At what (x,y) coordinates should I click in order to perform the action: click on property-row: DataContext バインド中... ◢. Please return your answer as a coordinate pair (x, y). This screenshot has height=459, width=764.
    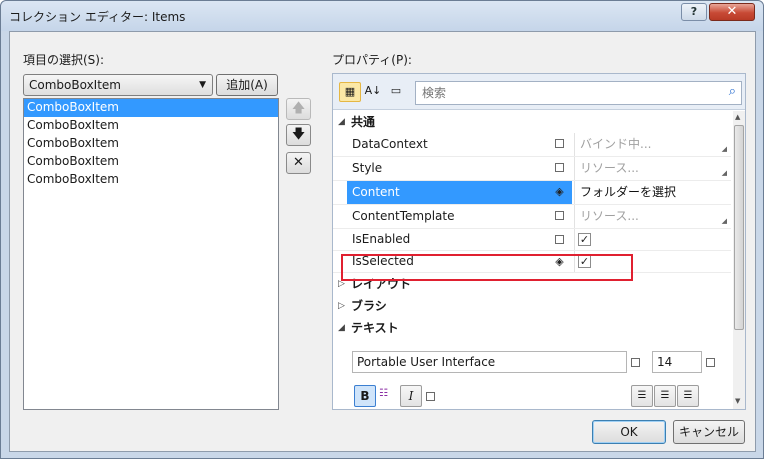
    Looking at the image, I should click on (532, 145).